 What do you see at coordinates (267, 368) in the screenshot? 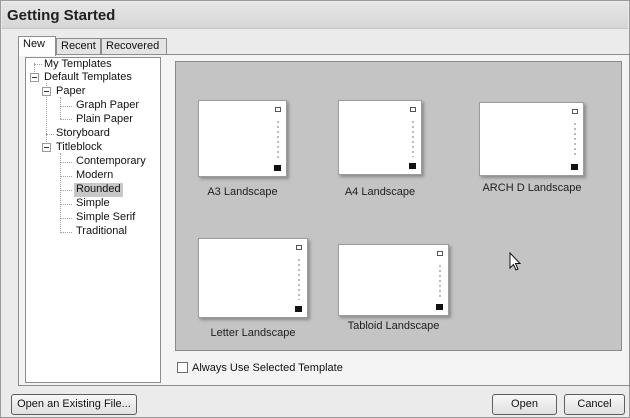
I see `always-use-template-label: Always Use Selected Template` at bounding box center [267, 368].